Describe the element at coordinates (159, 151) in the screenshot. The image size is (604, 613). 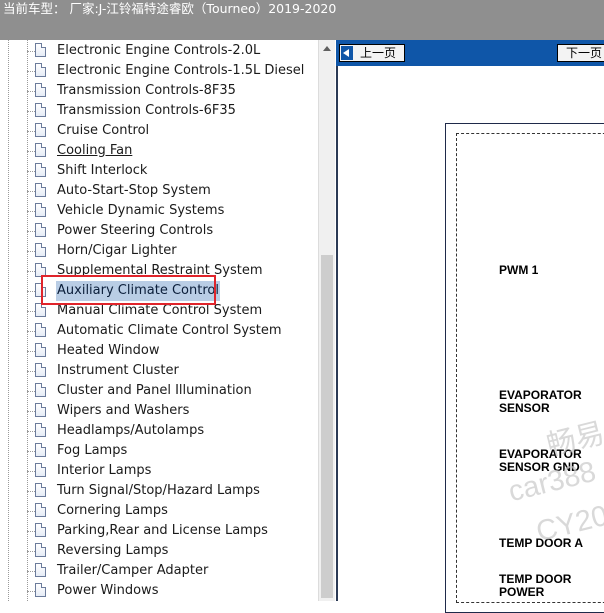
I see `tree-item: Cooling Fan` at that location.